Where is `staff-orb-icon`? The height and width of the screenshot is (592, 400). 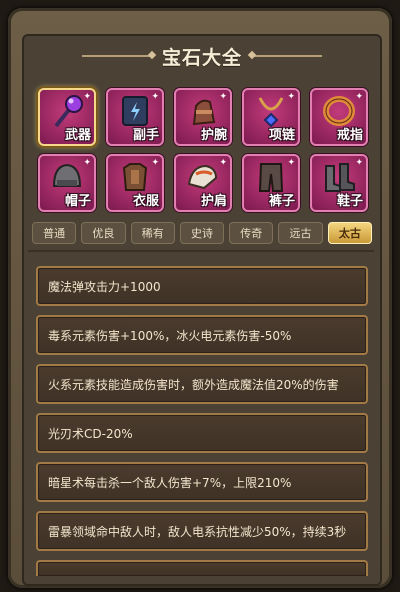
staff-orb-icon is located at coordinates (68, 111).